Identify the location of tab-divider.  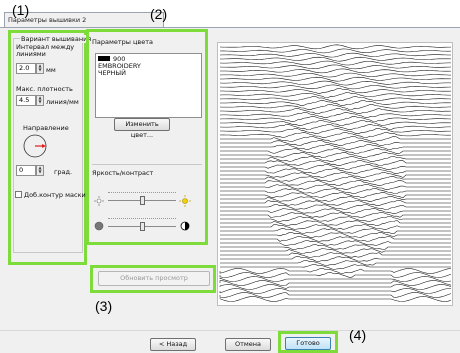
(230, 27).